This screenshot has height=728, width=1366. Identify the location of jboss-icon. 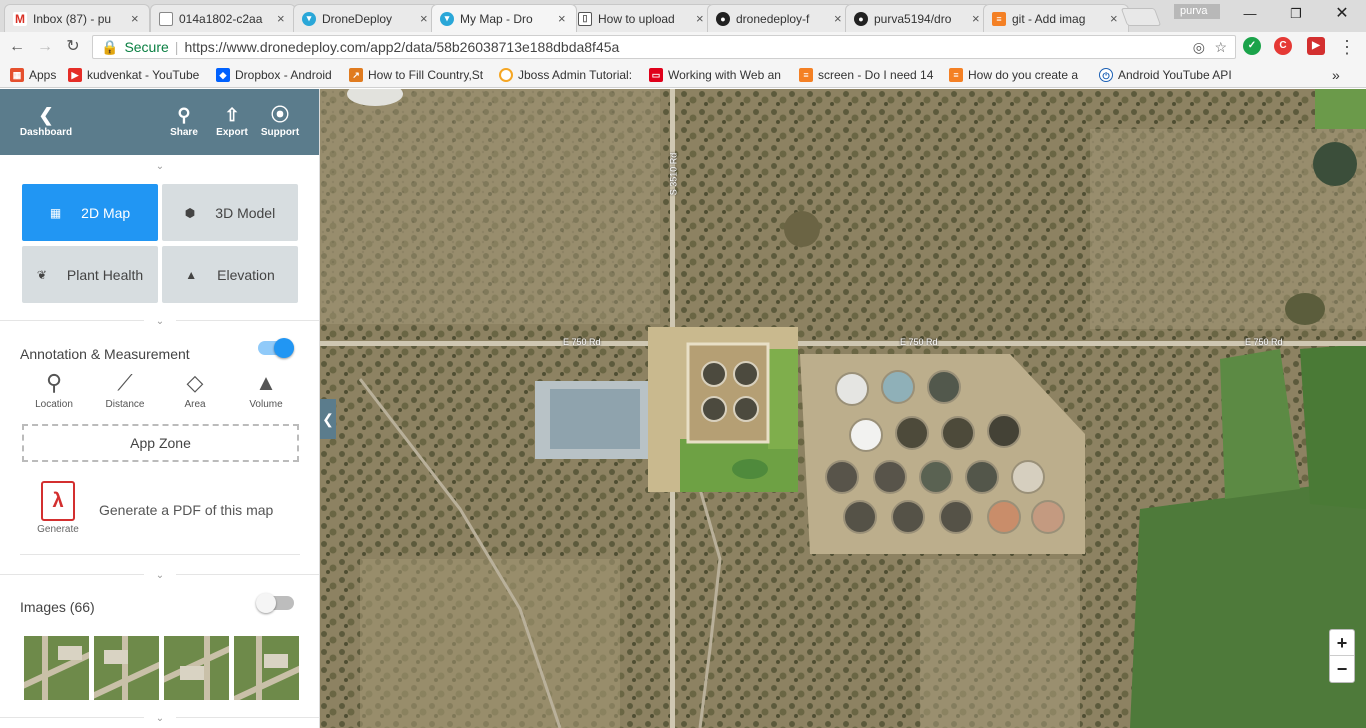
(506, 75).